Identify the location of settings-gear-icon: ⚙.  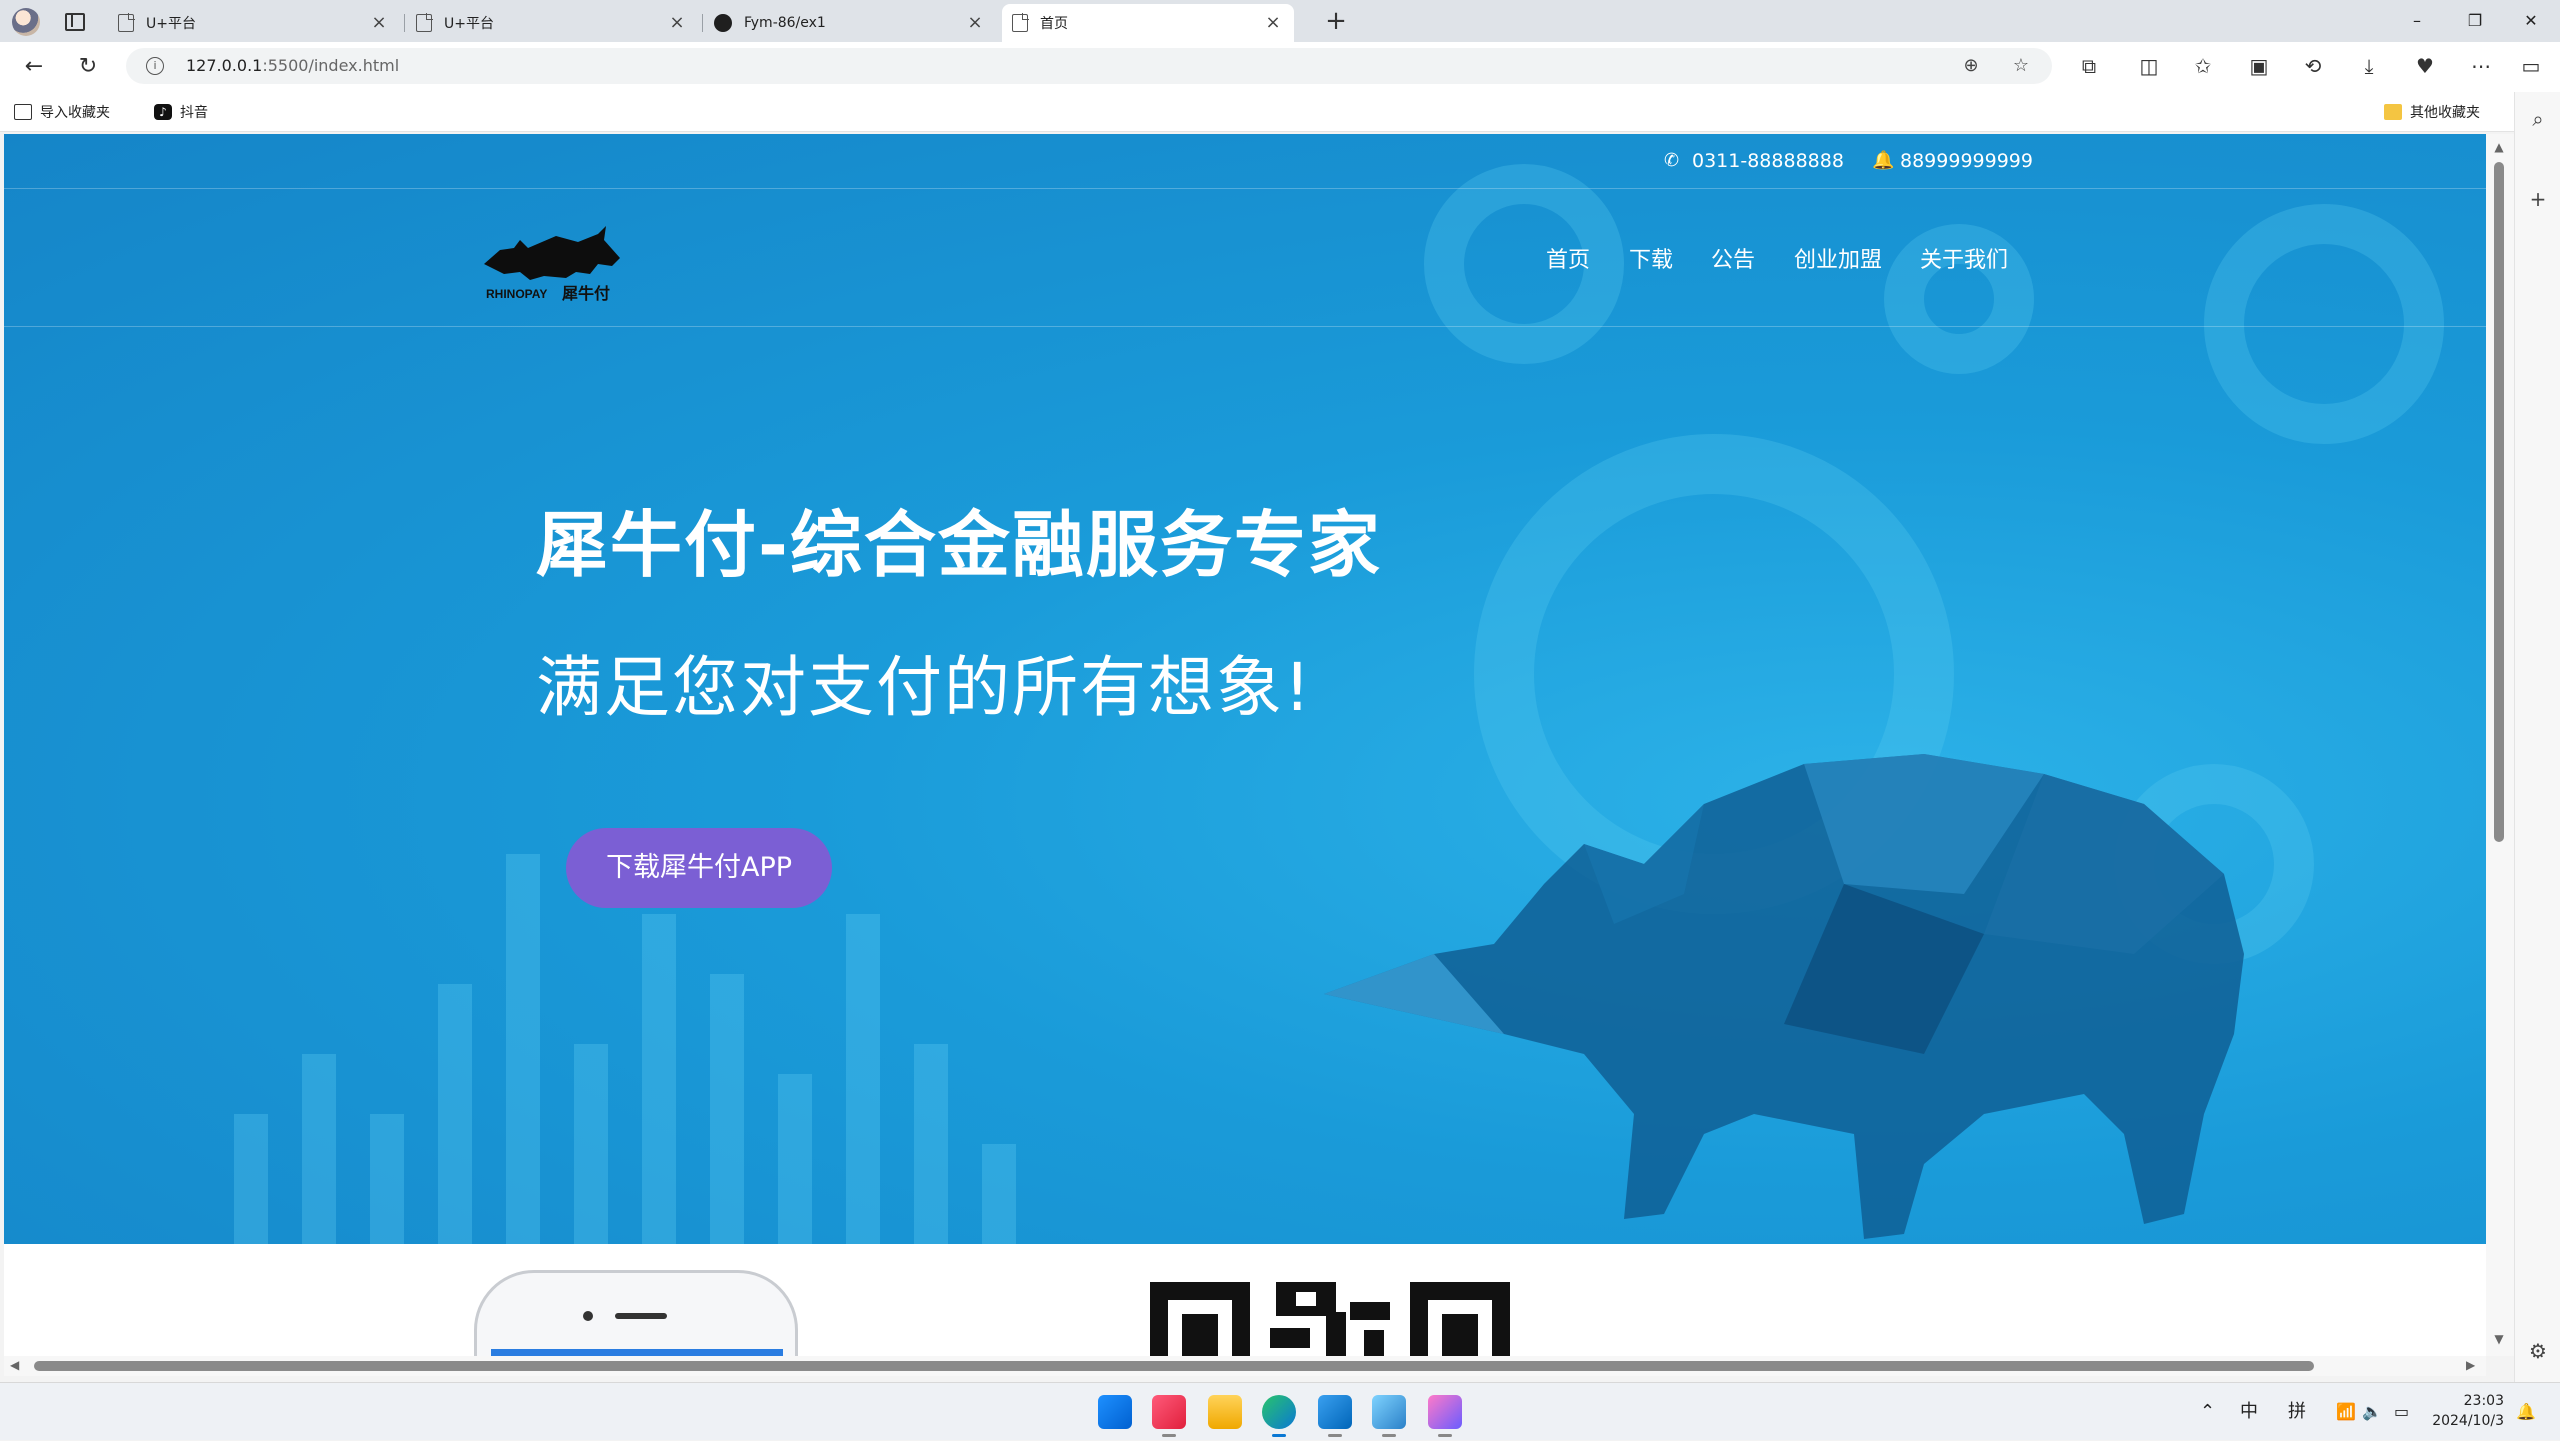
(2538, 1351).